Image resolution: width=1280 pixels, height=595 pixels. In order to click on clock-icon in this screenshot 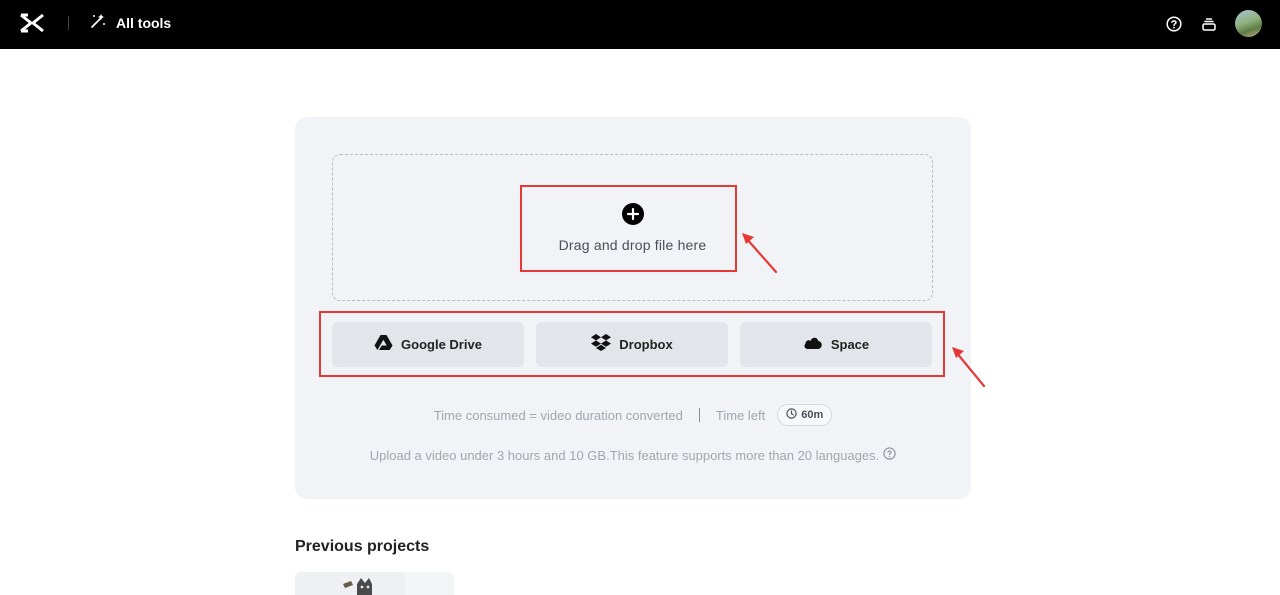, I will do `click(791, 415)`.